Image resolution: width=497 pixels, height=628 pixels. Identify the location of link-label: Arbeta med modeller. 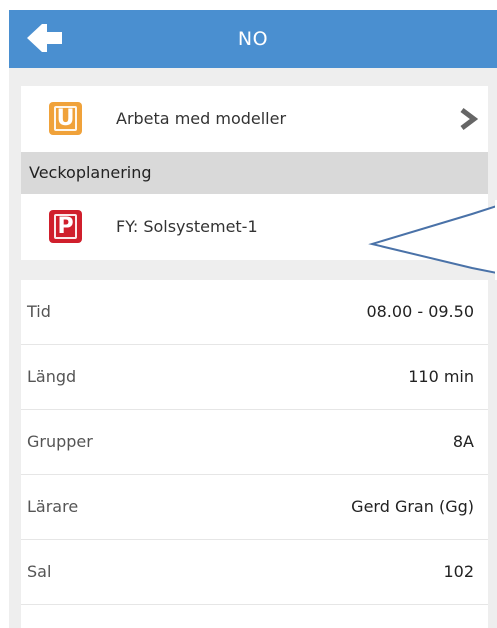
(201, 118).